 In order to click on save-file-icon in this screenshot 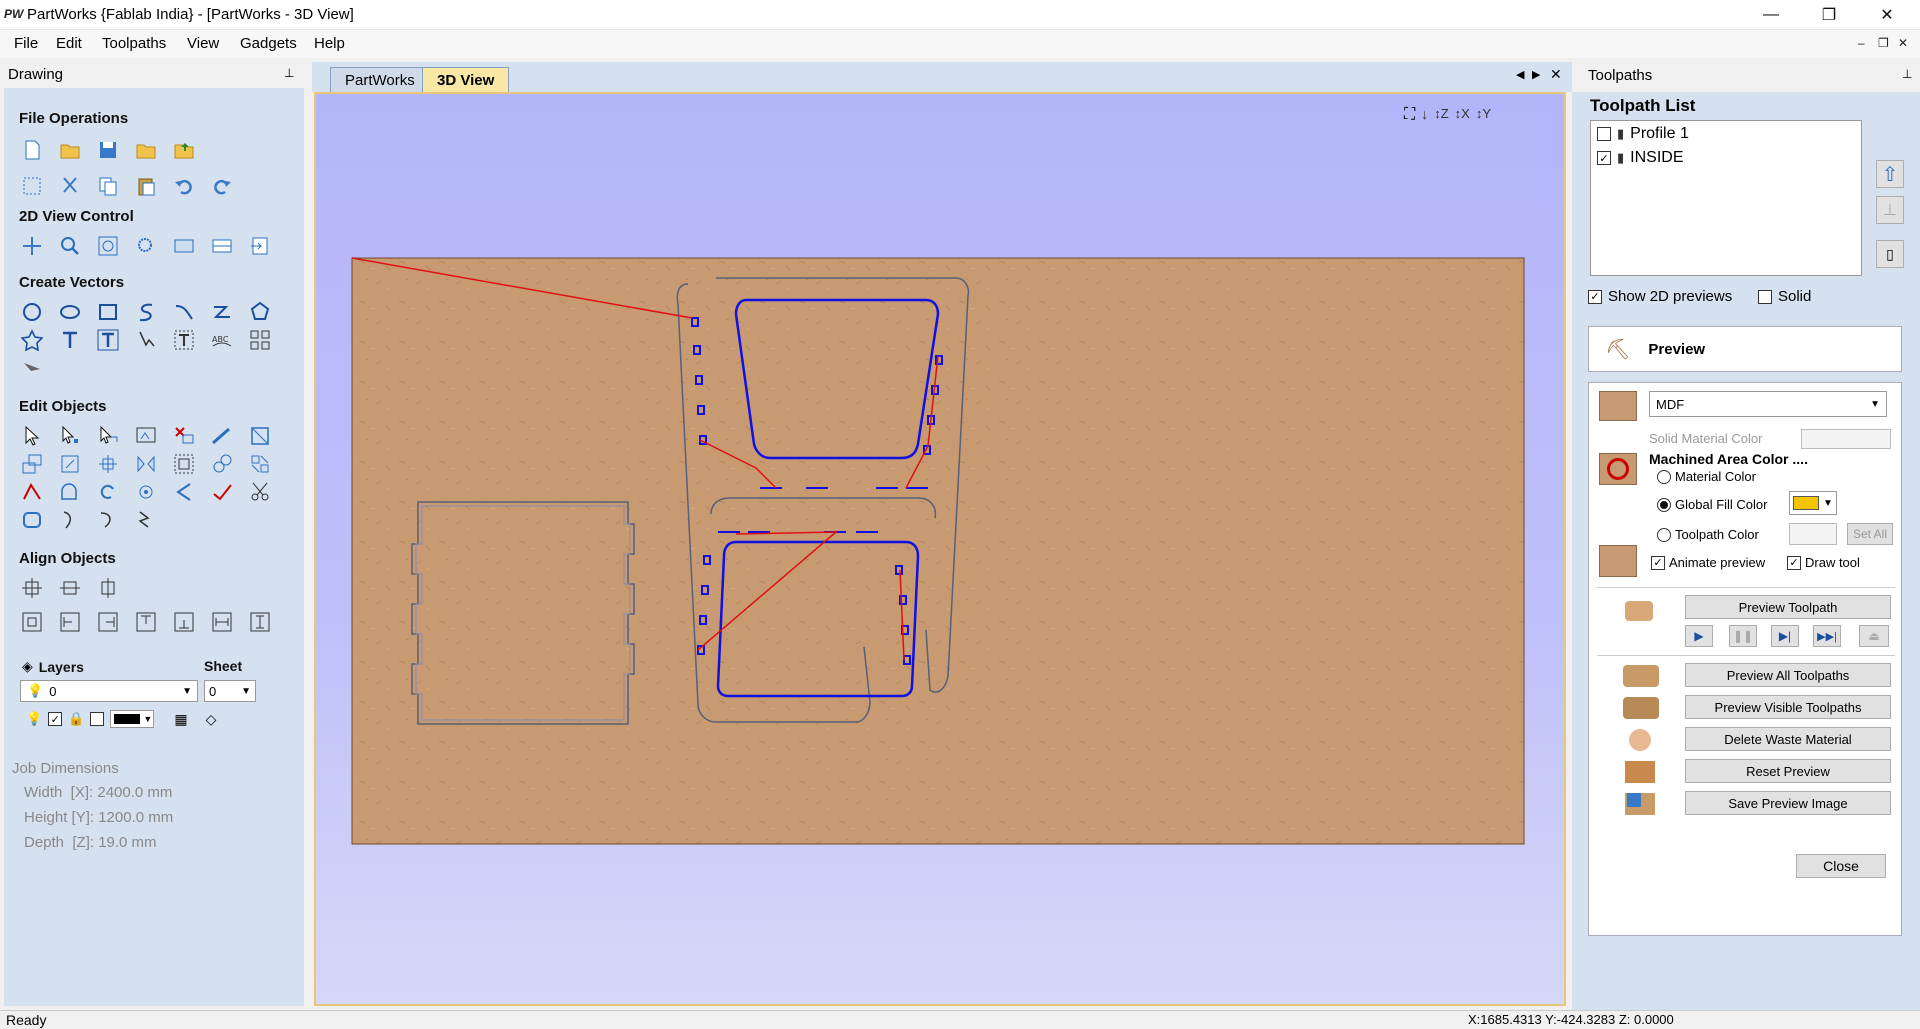, I will do `click(108, 150)`.